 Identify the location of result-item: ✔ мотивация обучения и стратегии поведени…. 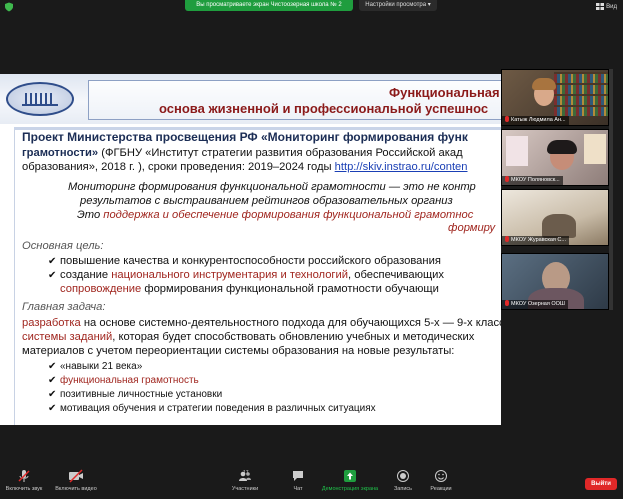
(212, 408).